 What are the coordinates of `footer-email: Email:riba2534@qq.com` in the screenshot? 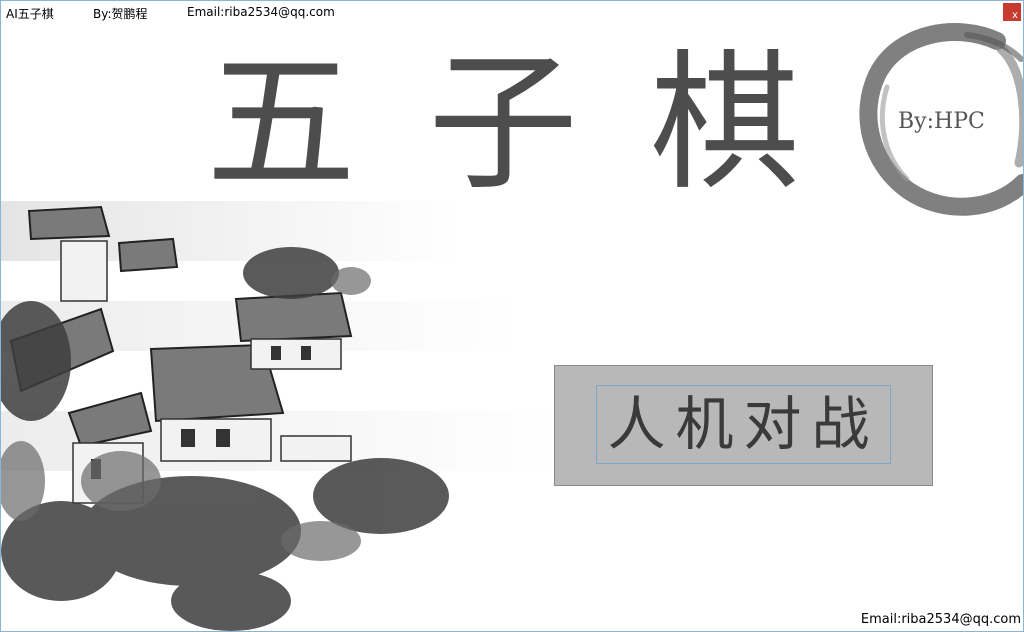 It's located at (940, 619).